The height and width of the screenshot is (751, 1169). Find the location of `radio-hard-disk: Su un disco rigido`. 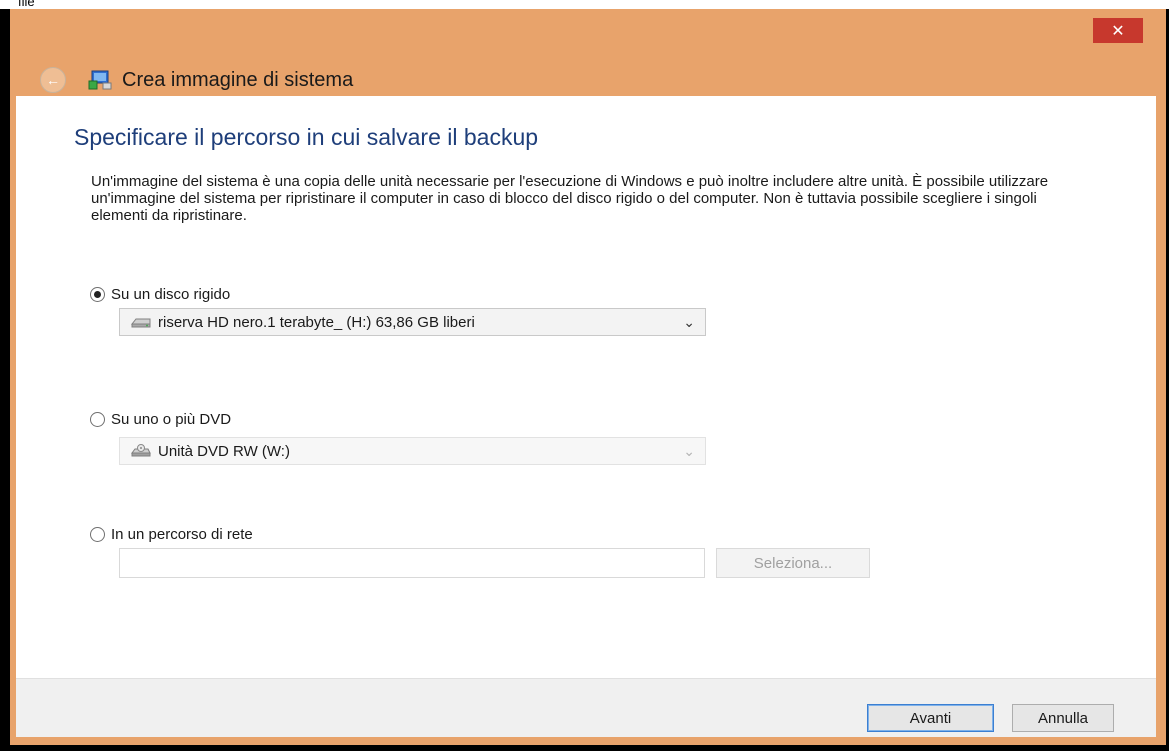

radio-hard-disk: Su un disco rigido is located at coordinates (160, 294).